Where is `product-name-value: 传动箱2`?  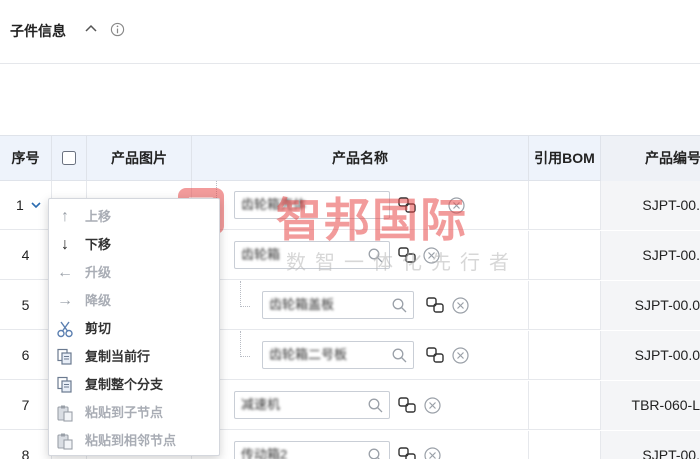
product-name-value: 传动箱2 is located at coordinates (264, 453).